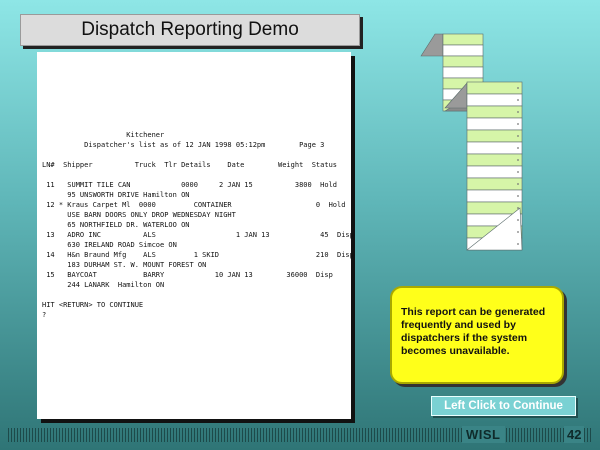 Image resolution: width=600 pixels, height=450 pixels. Describe the element at coordinates (93, 305) in the screenshot. I see `report-line: HIT <RETURN> TO CONTINUE` at that location.